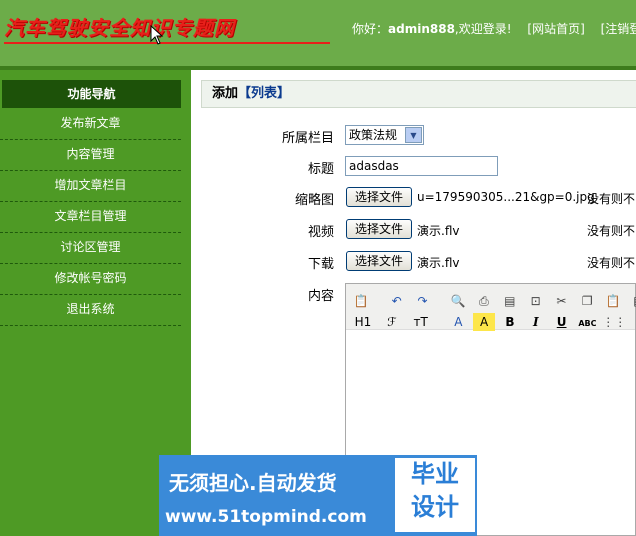  What do you see at coordinates (614, 322) in the screenshot?
I see `table-icon: ⋮⋮` at bounding box center [614, 322].